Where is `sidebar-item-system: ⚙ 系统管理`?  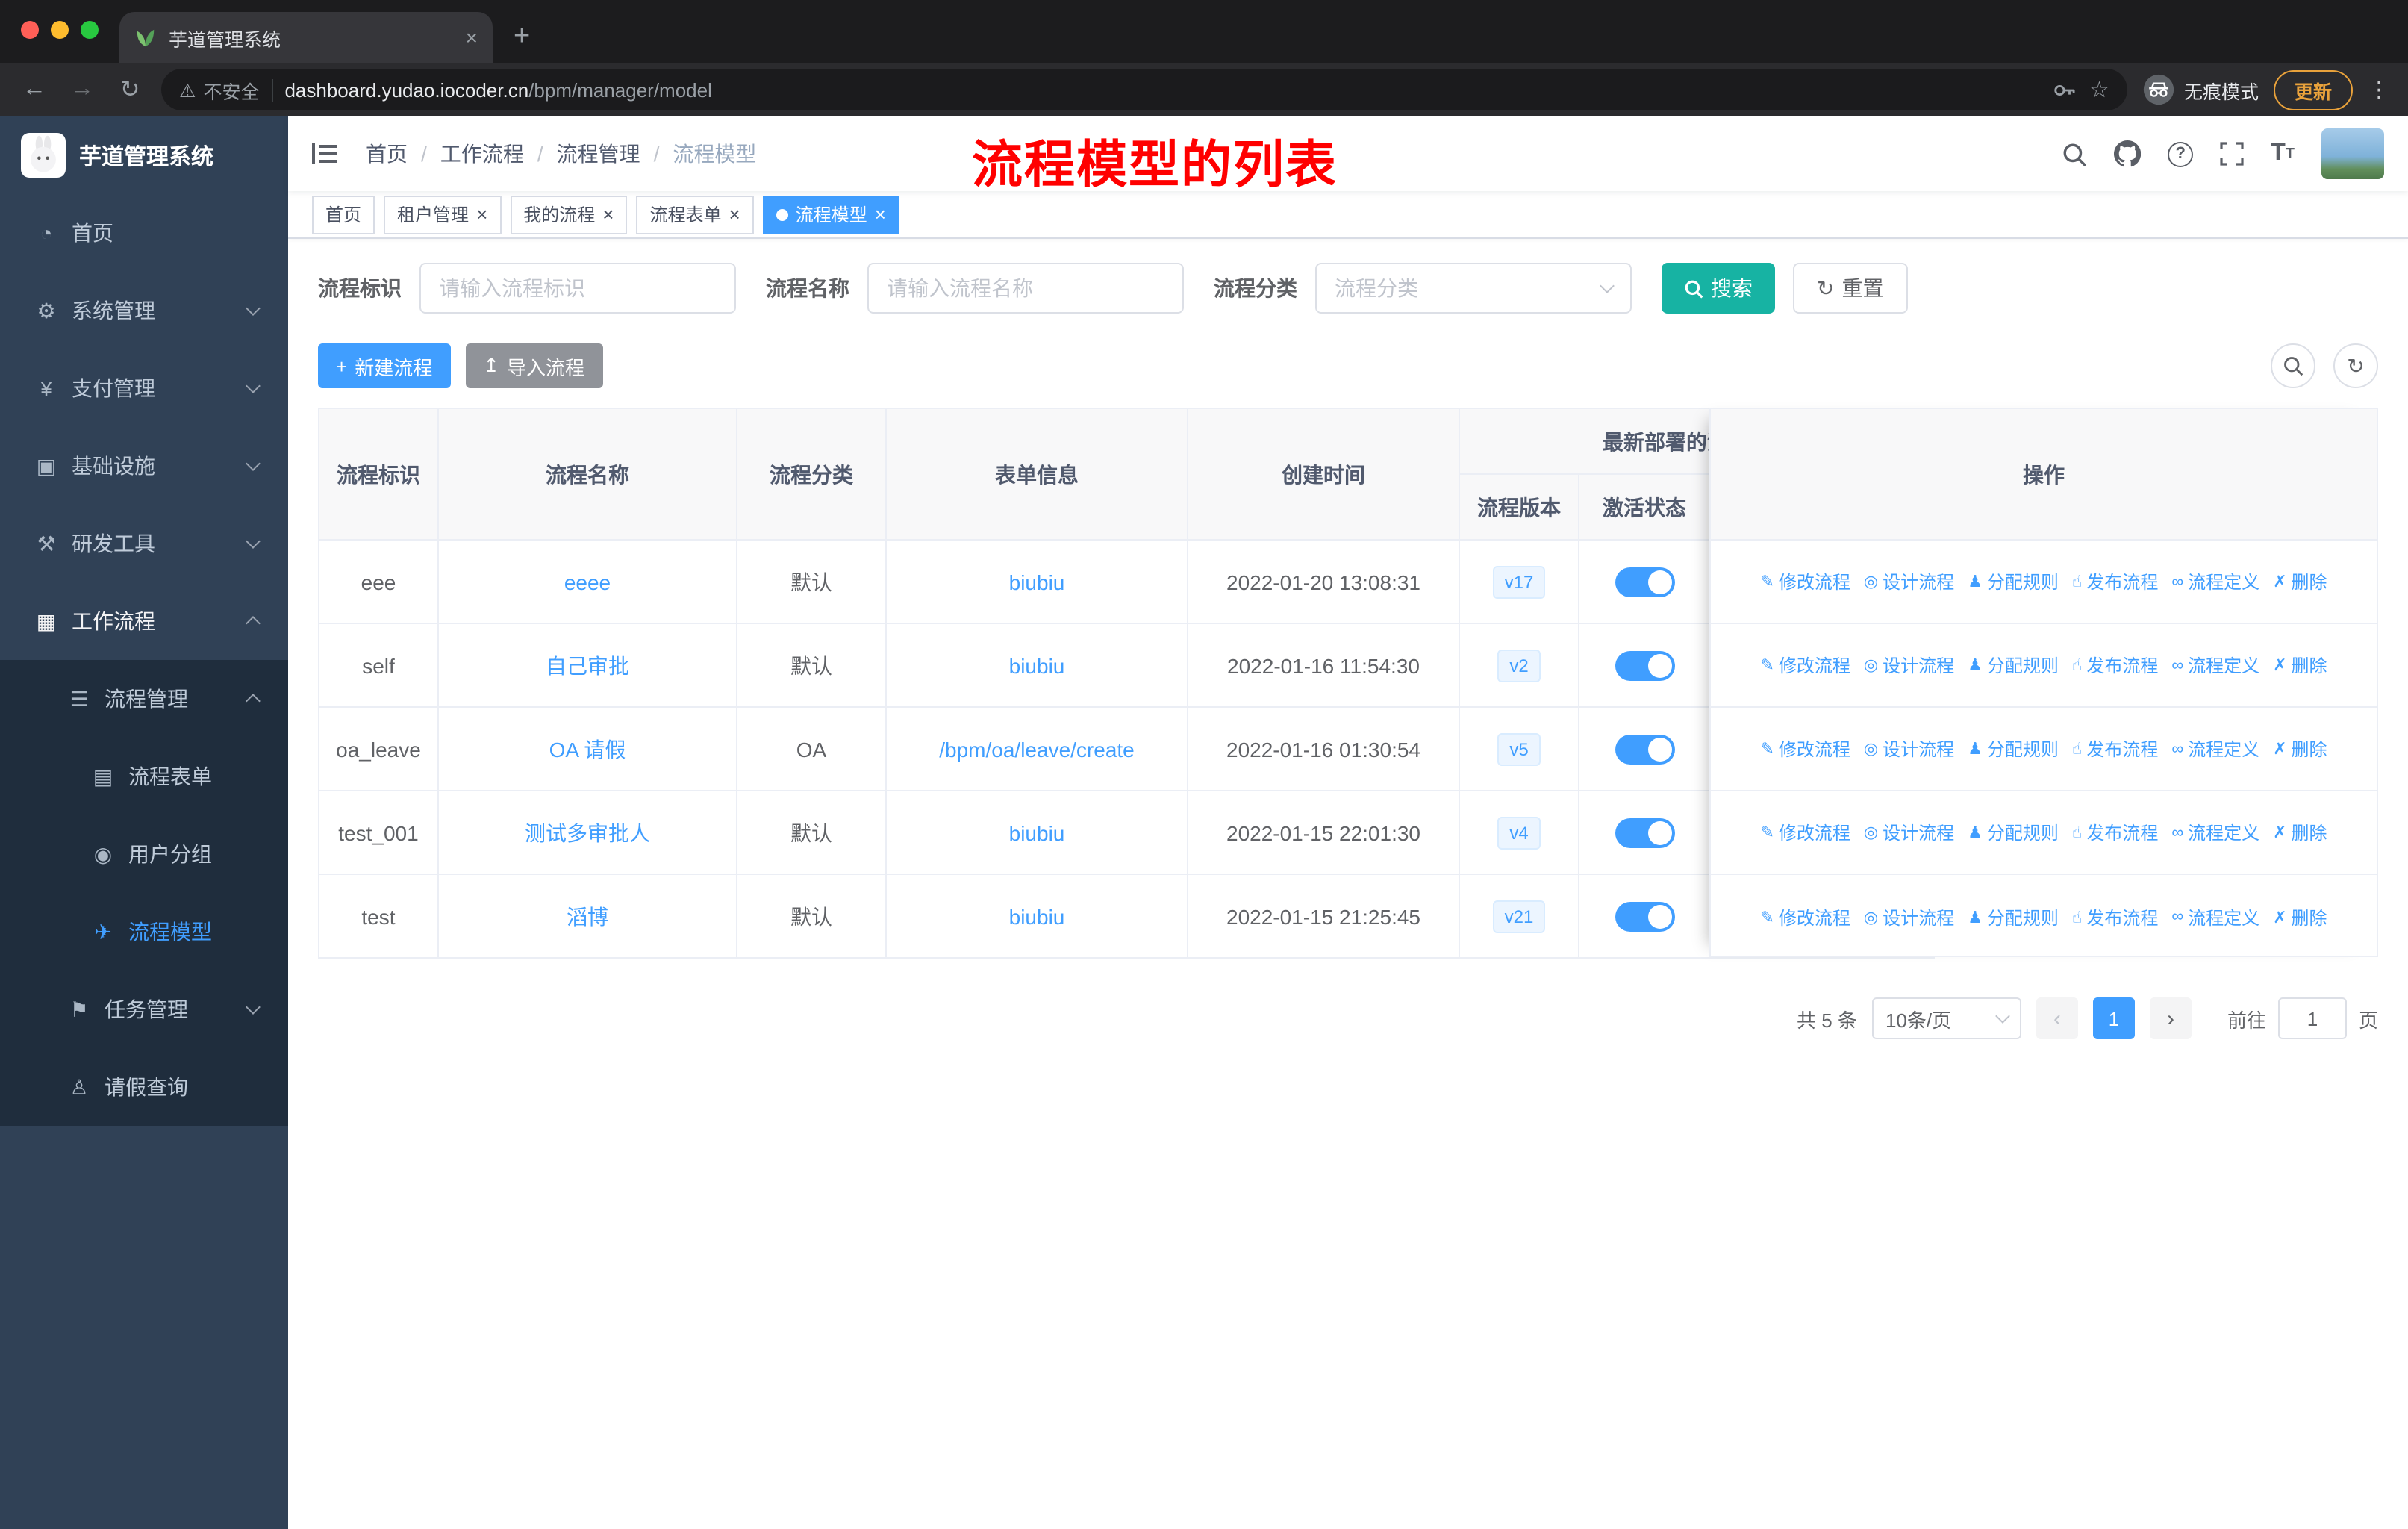 sidebar-item-system: ⚙ 系统管理 is located at coordinates (144, 310).